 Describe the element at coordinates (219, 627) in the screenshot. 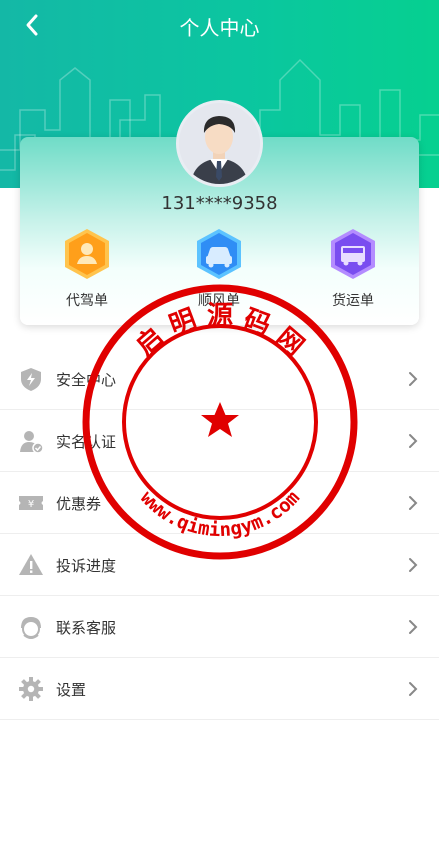

I see `menu-item-contact-support: 联系客服` at that location.